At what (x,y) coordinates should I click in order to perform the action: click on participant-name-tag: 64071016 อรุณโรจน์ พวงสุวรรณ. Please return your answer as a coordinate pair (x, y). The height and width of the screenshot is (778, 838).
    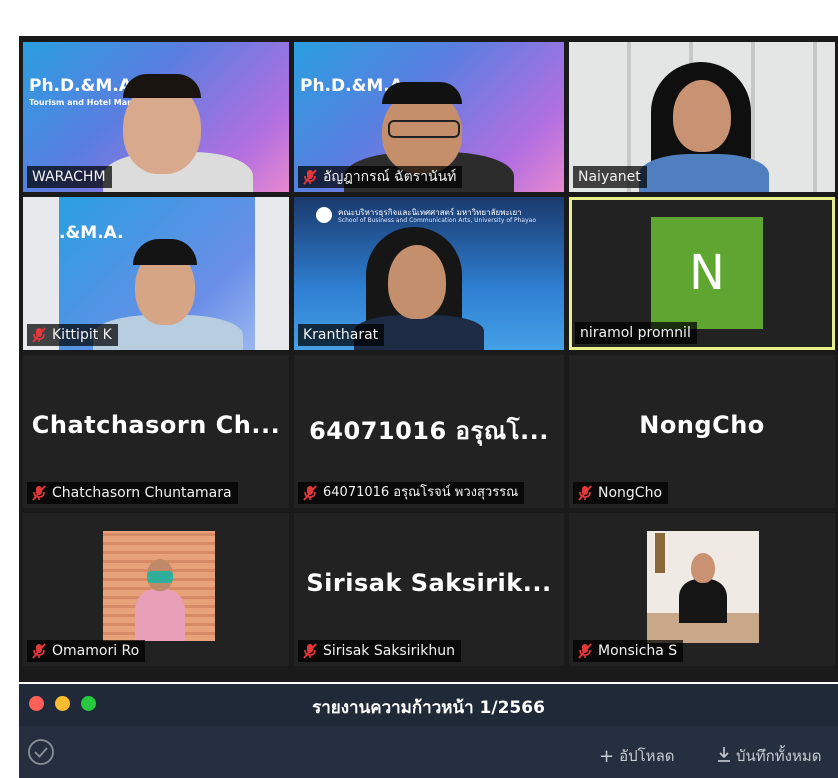
    Looking at the image, I should click on (411, 493).